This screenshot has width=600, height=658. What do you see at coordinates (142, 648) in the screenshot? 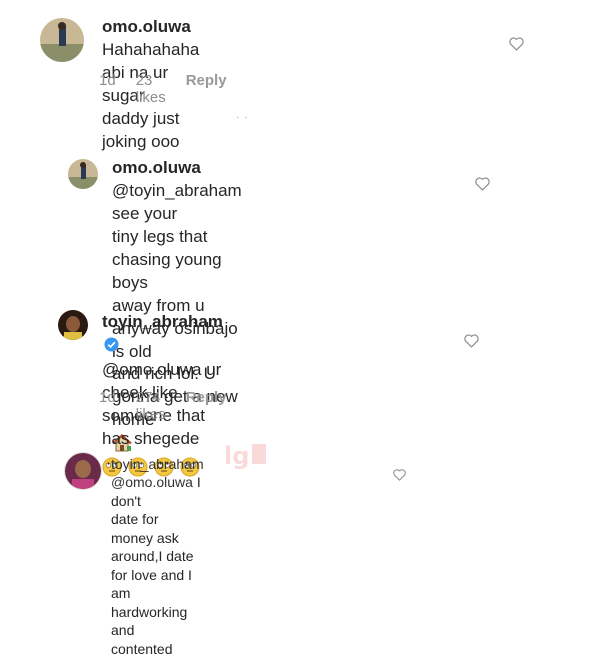
I see `comment-body-line: contented` at bounding box center [142, 648].